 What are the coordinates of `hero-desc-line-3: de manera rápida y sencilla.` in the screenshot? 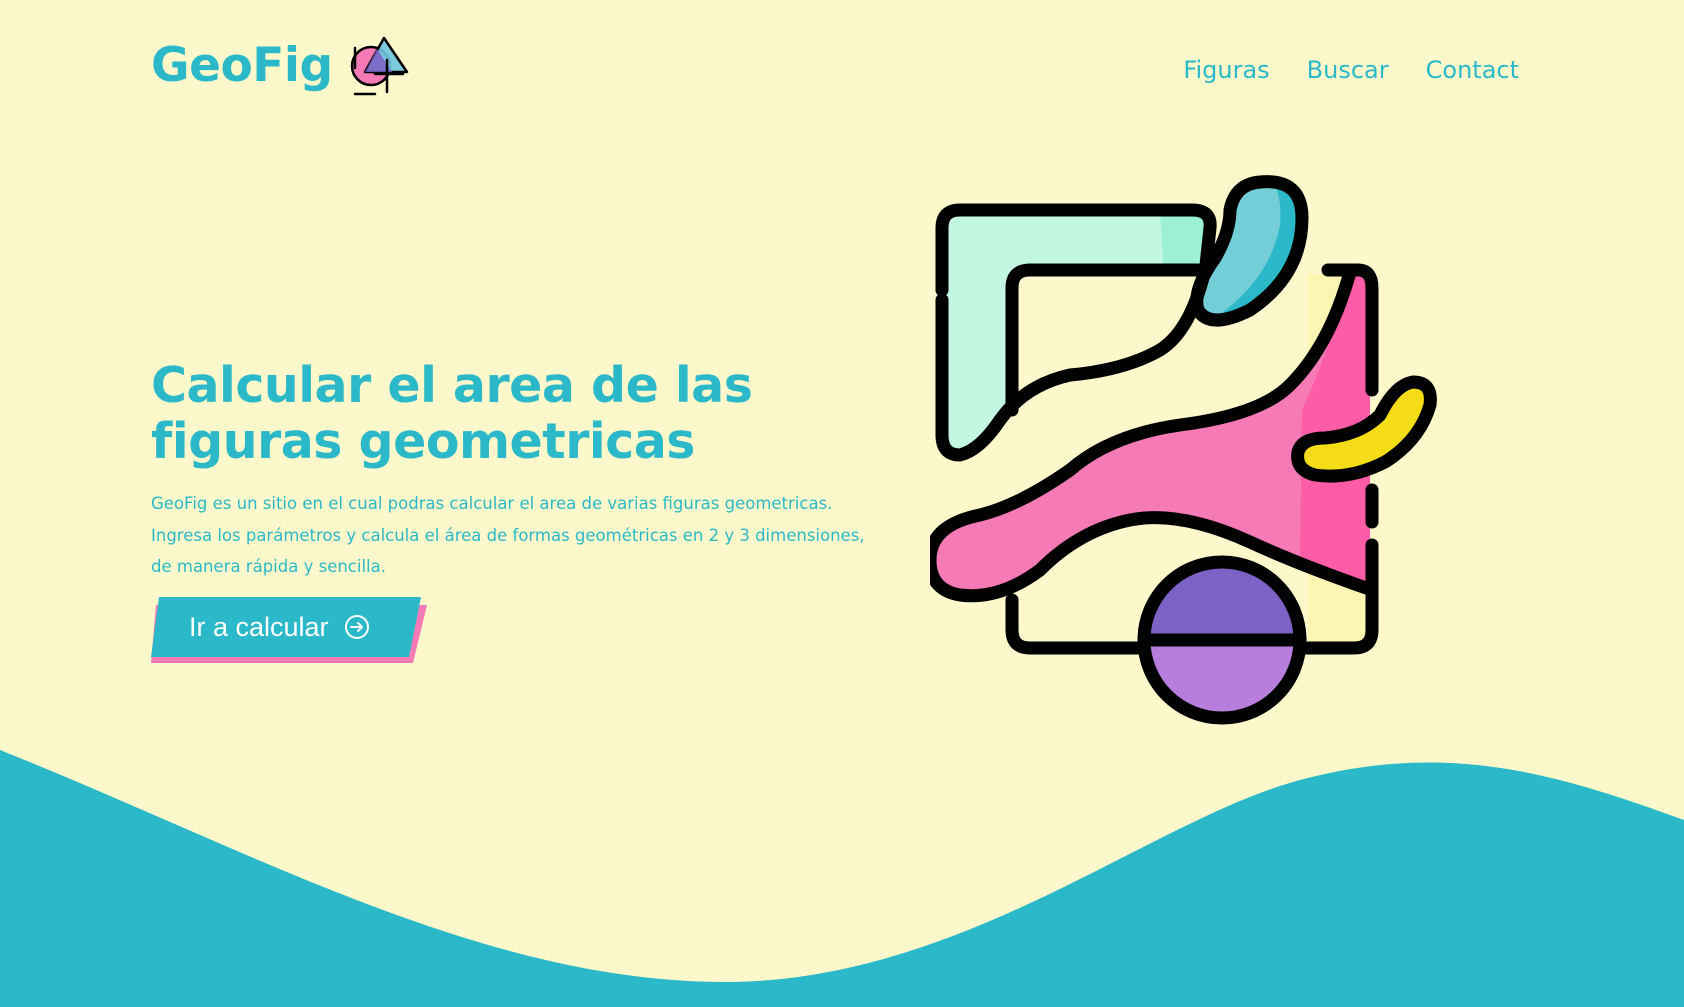 It's located at (268, 566).